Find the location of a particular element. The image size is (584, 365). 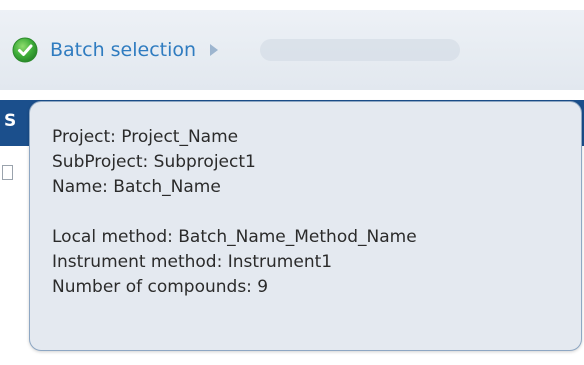

step-label: Batch selection is located at coordinates (123, 50).